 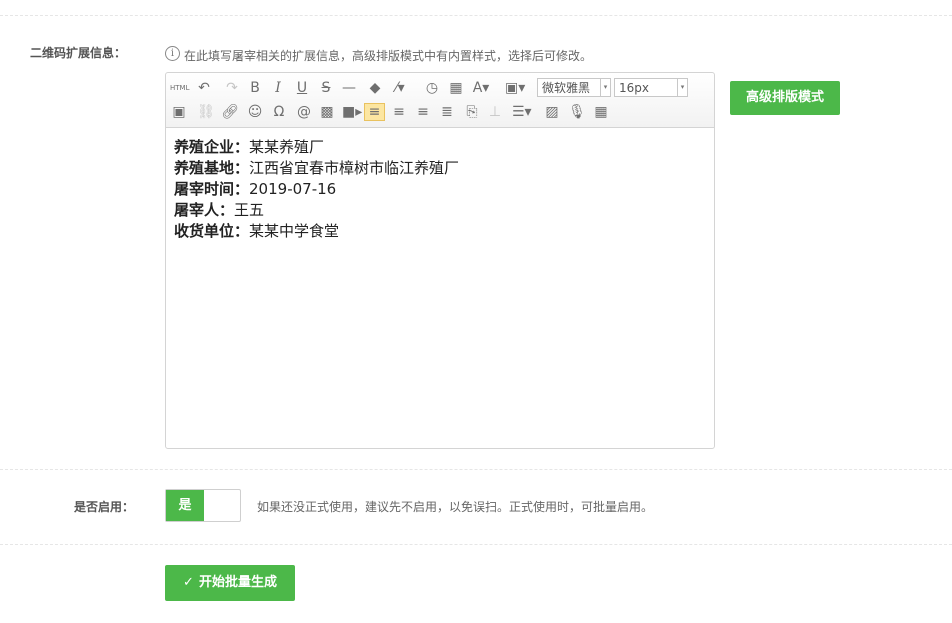 I want to click on start-batch-generate-label: 开始批量生成, so click(x=237, y=582).